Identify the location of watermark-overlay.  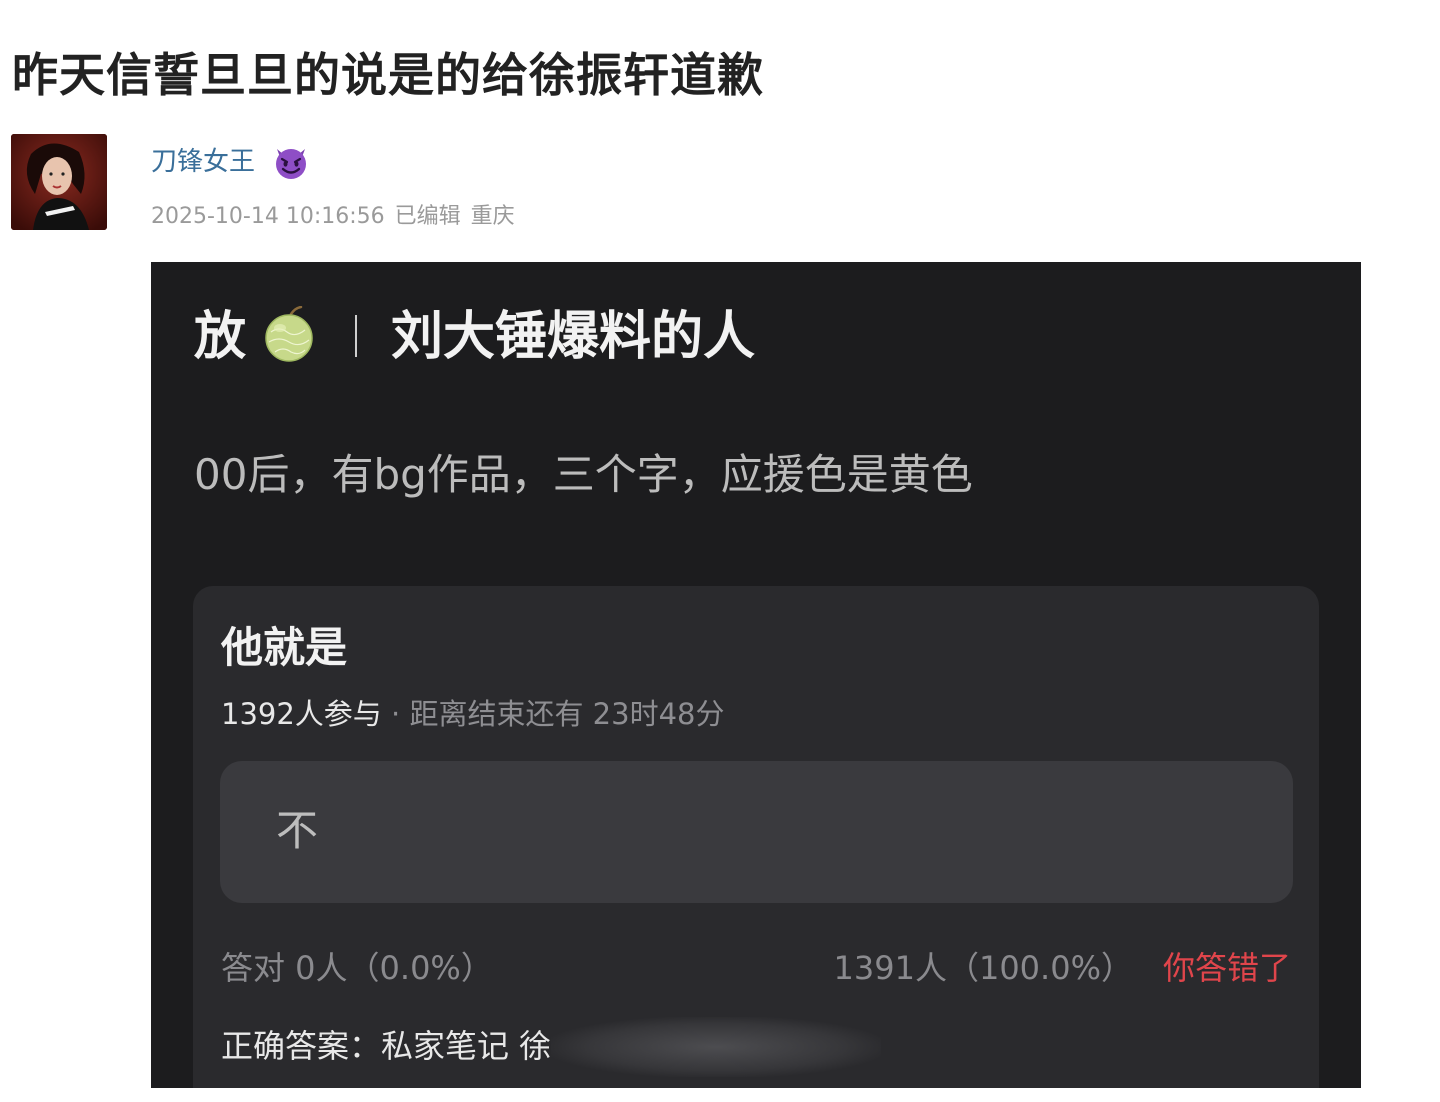
(716, 1047).